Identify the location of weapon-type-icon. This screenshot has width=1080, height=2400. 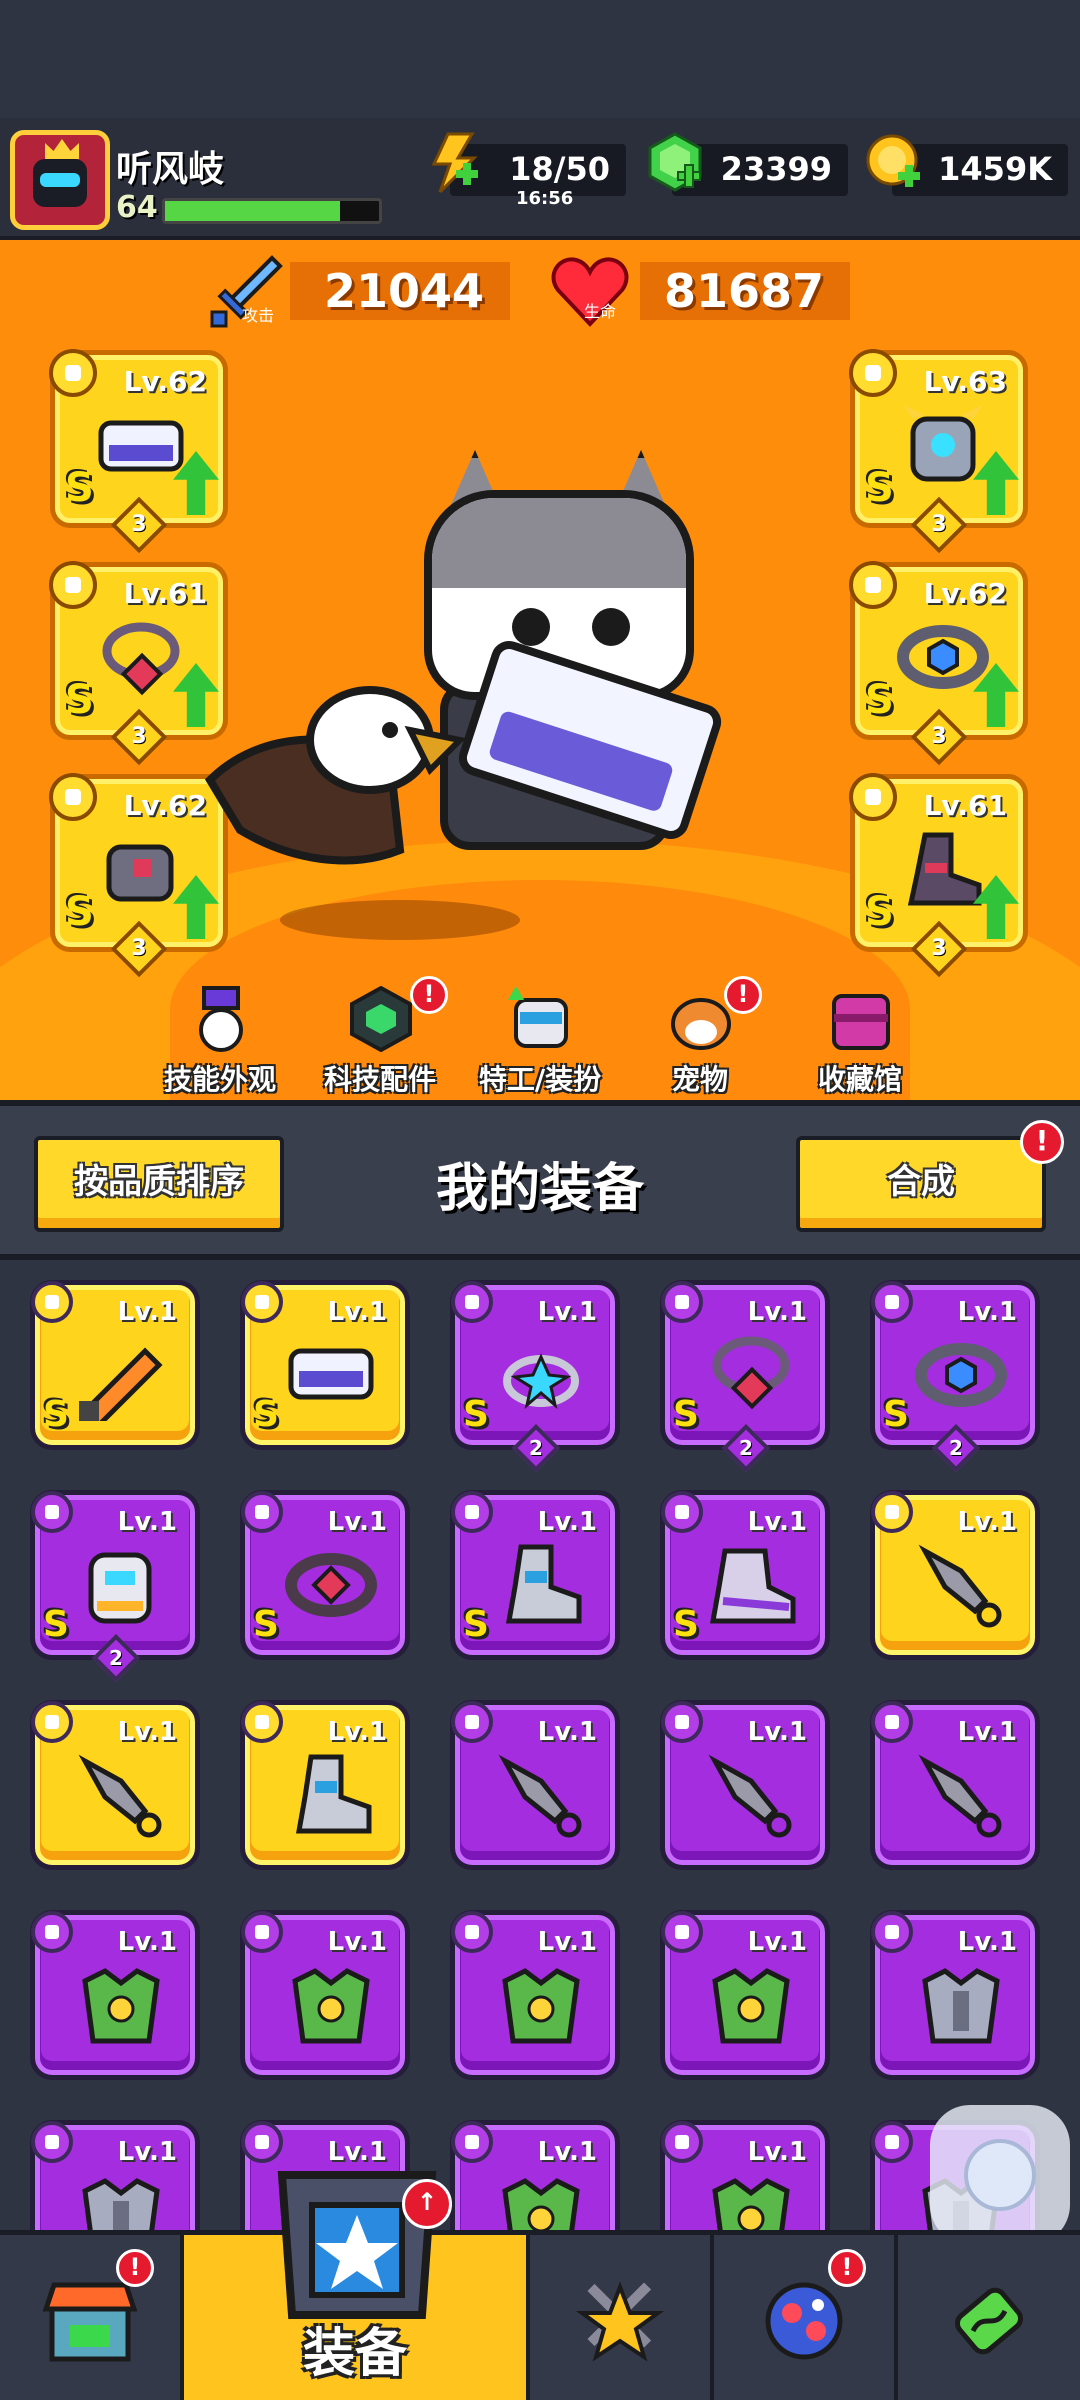
(73, 373).